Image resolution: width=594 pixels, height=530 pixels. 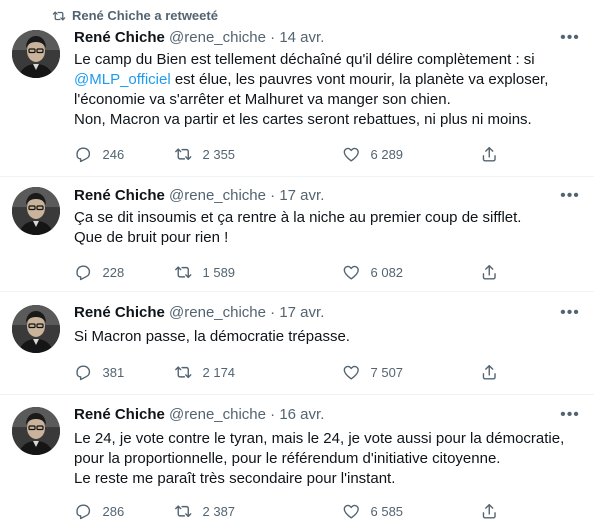 I want to click on reply-button: 246, so click(x=99, y=154).